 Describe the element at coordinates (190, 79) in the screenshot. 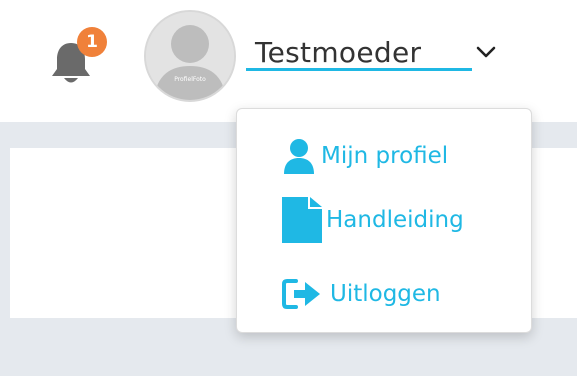

I see `avatar-caption: ProfielFoto` at that location.